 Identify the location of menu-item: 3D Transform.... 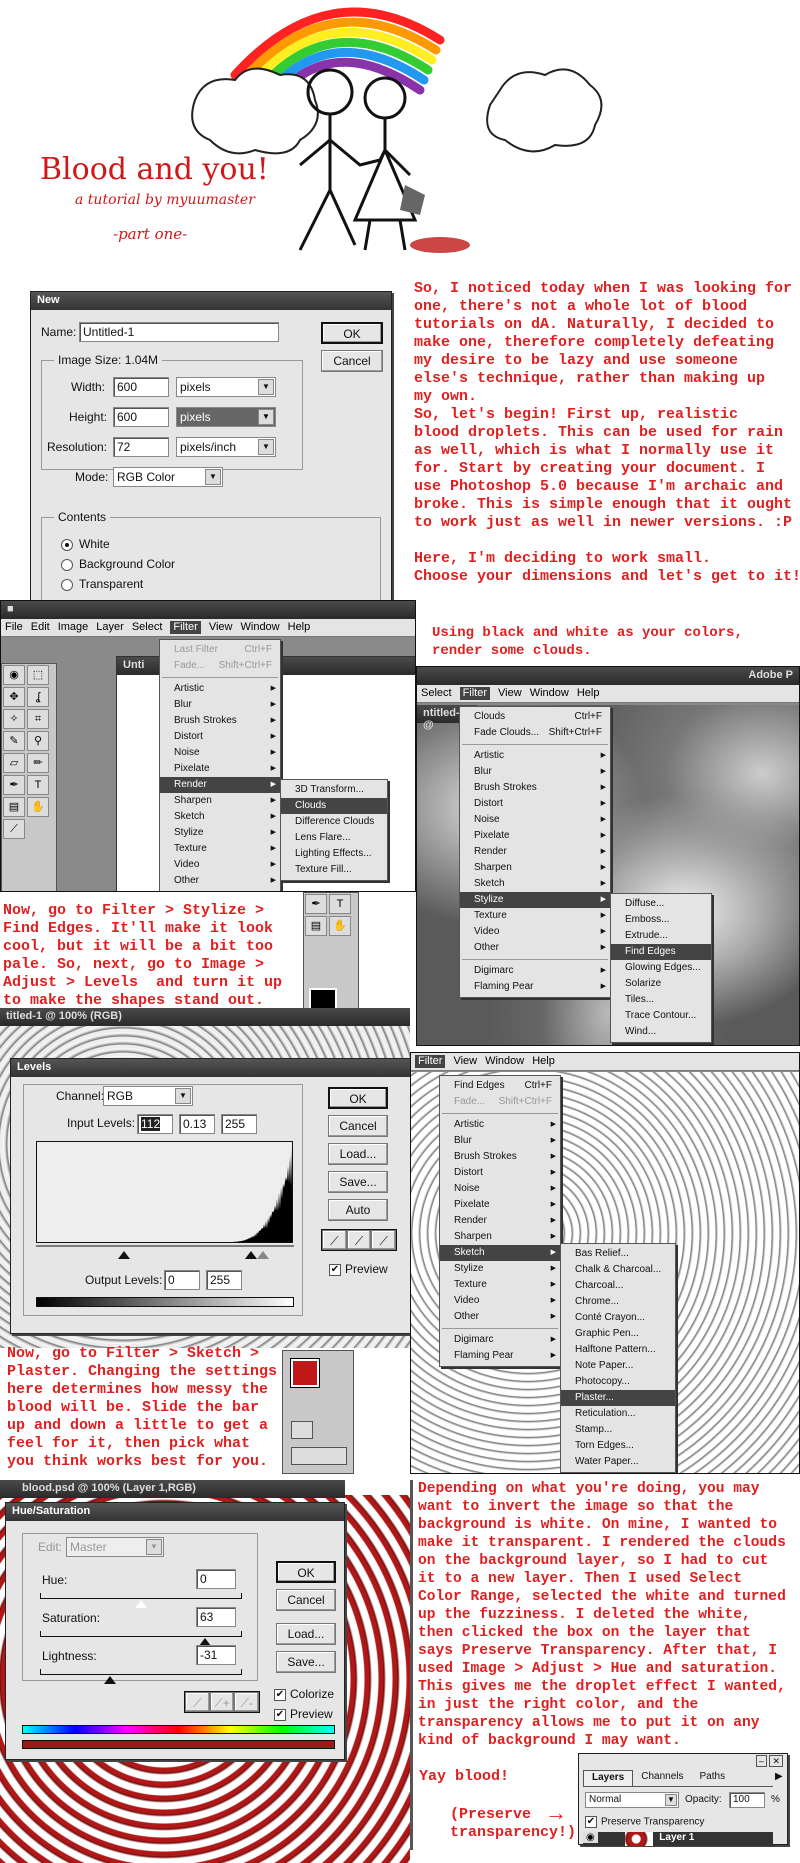
(334, 790).